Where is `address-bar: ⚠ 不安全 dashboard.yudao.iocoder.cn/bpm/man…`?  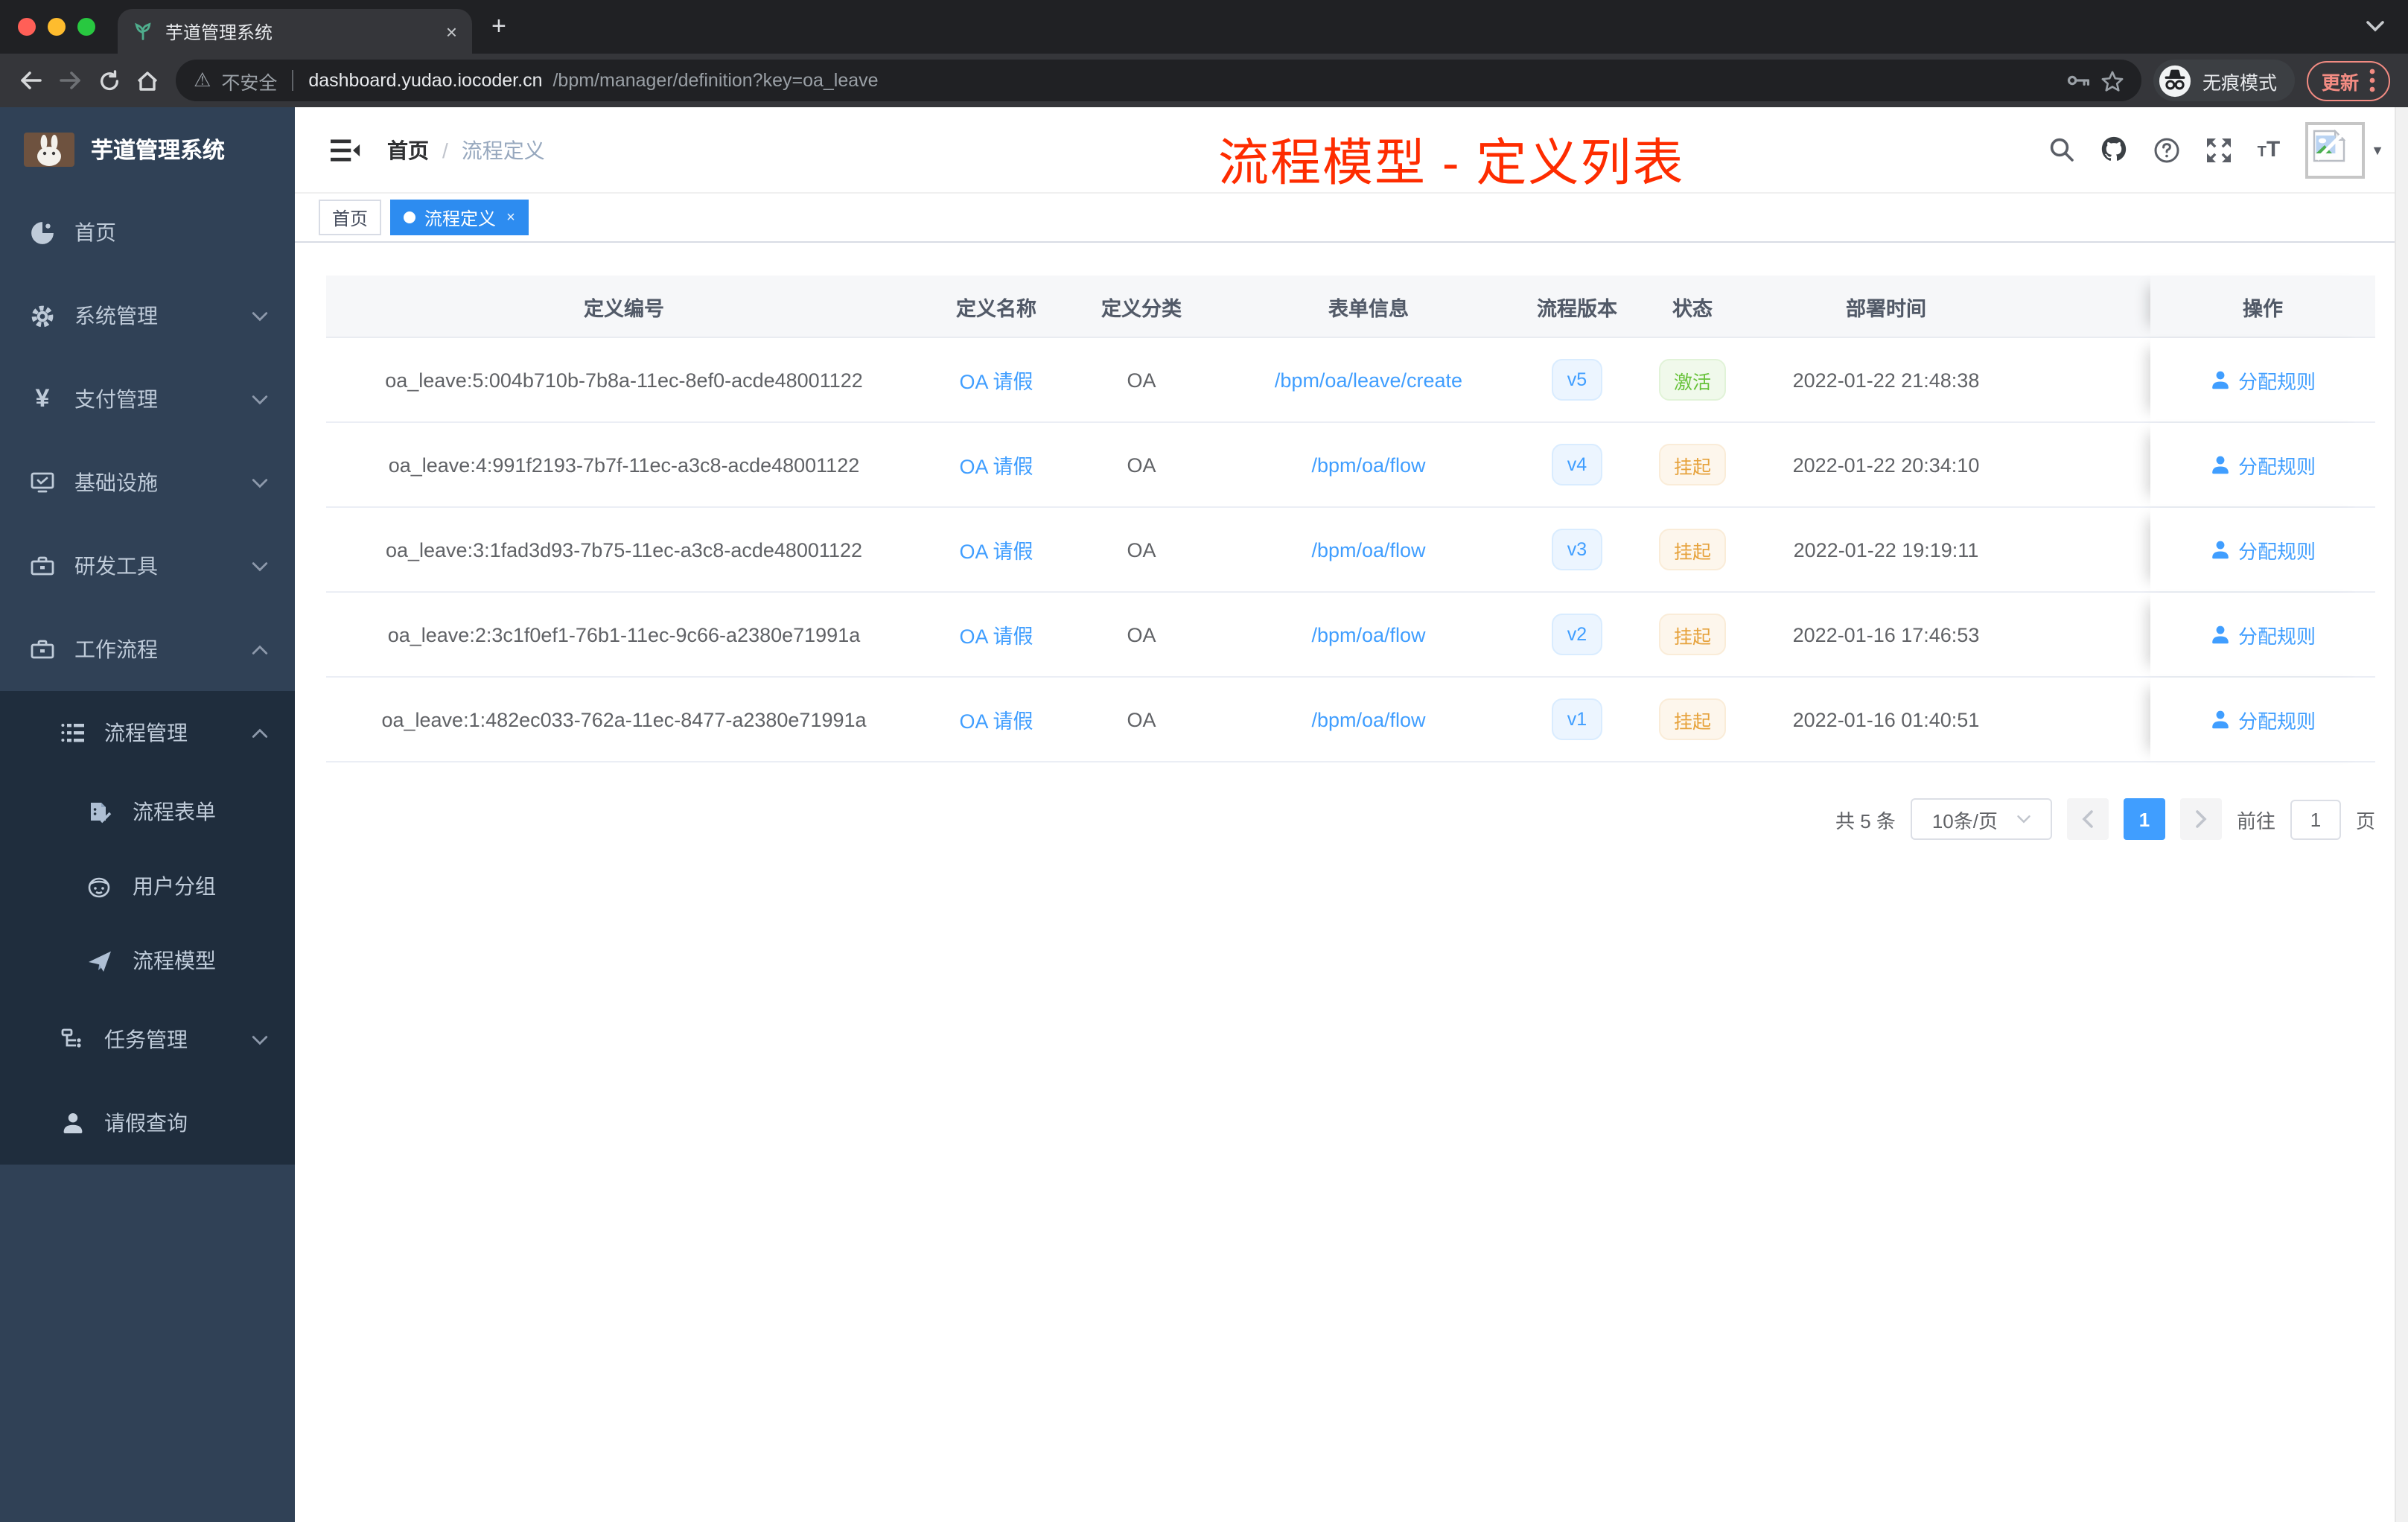 address-bar: ⚠ 不安全 dashboard.yudao.iocoder.cn/bpm/man… is located at coordinates (1158, 80).